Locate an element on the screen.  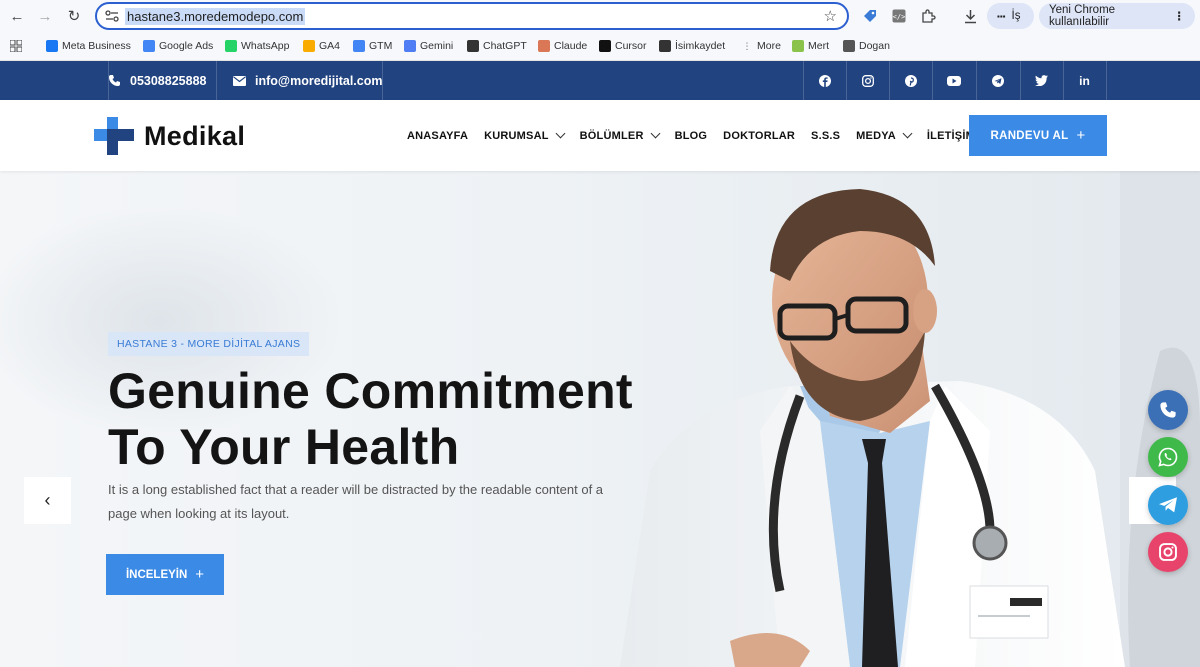
extensions-puzzle-icon is located at coordinates (928, 16).